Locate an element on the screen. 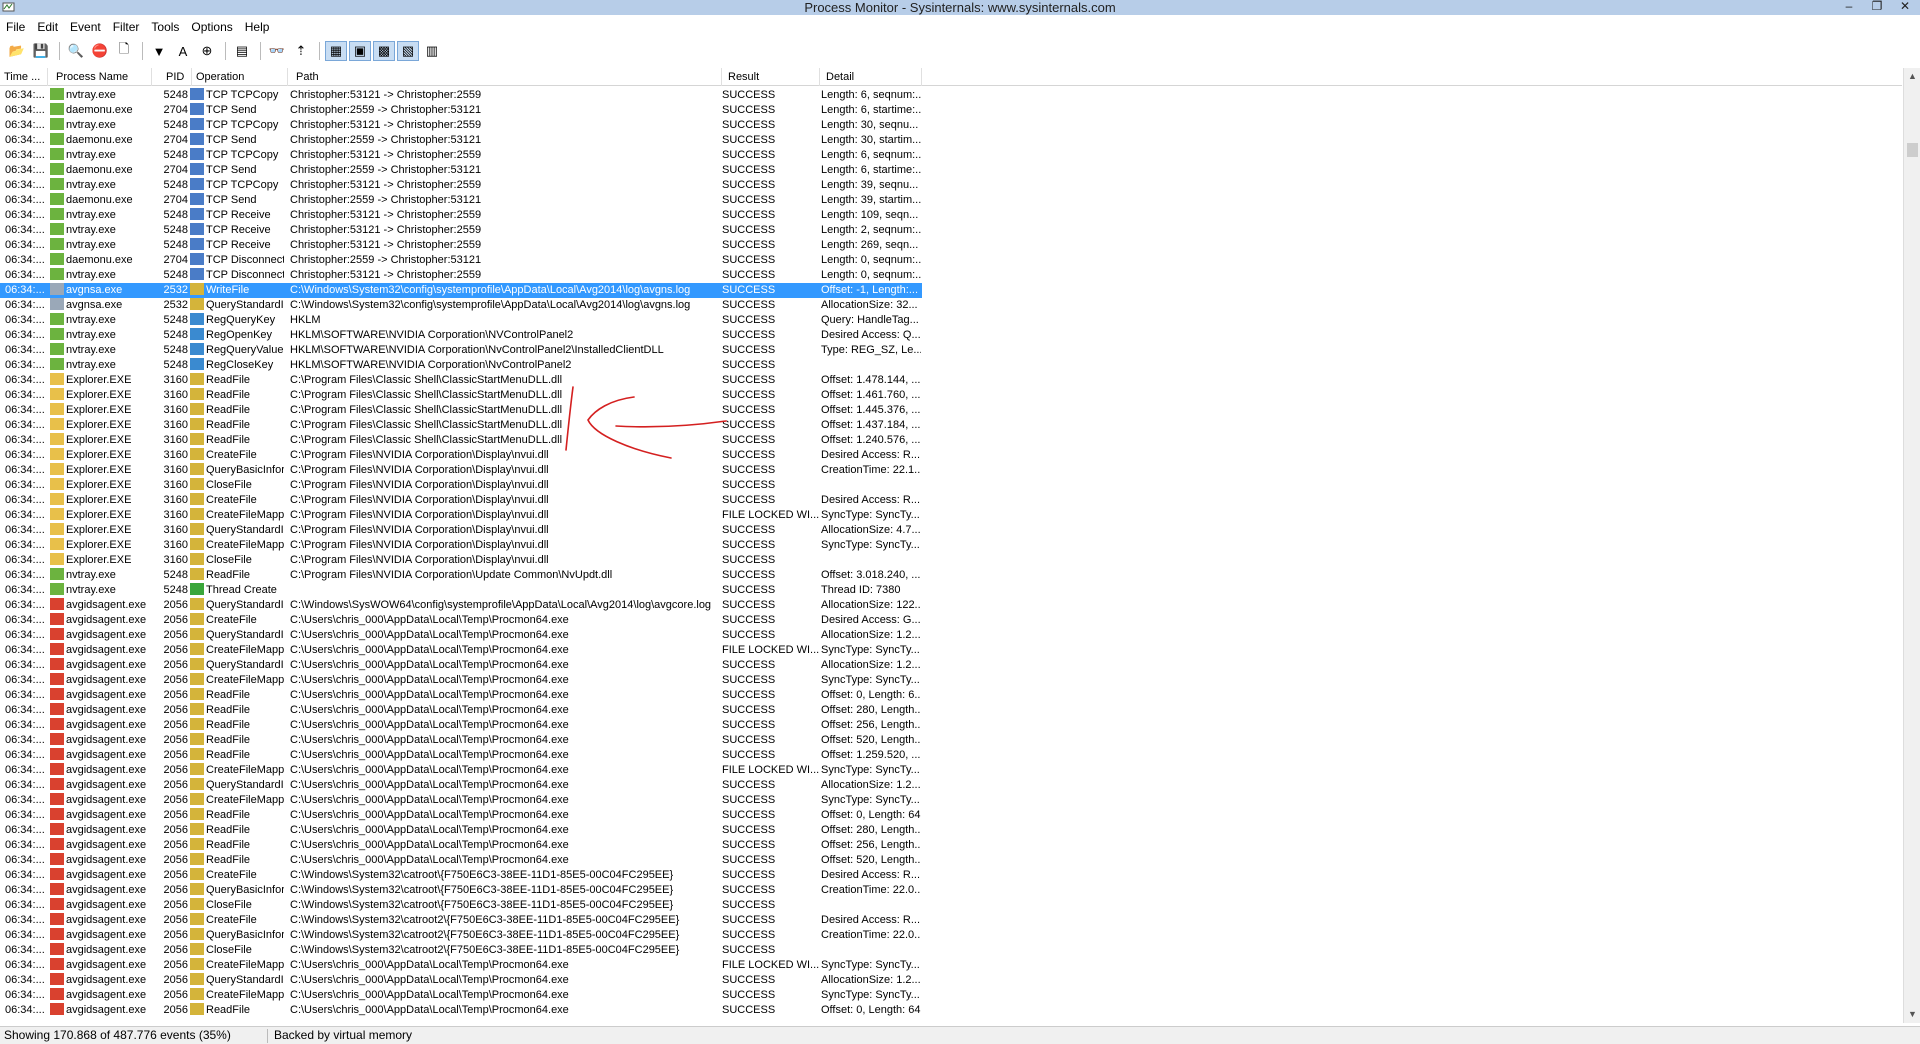 This screenshot has width=1920, height=1044. column-header-detail: Detail is located at coordinates (872, 77).